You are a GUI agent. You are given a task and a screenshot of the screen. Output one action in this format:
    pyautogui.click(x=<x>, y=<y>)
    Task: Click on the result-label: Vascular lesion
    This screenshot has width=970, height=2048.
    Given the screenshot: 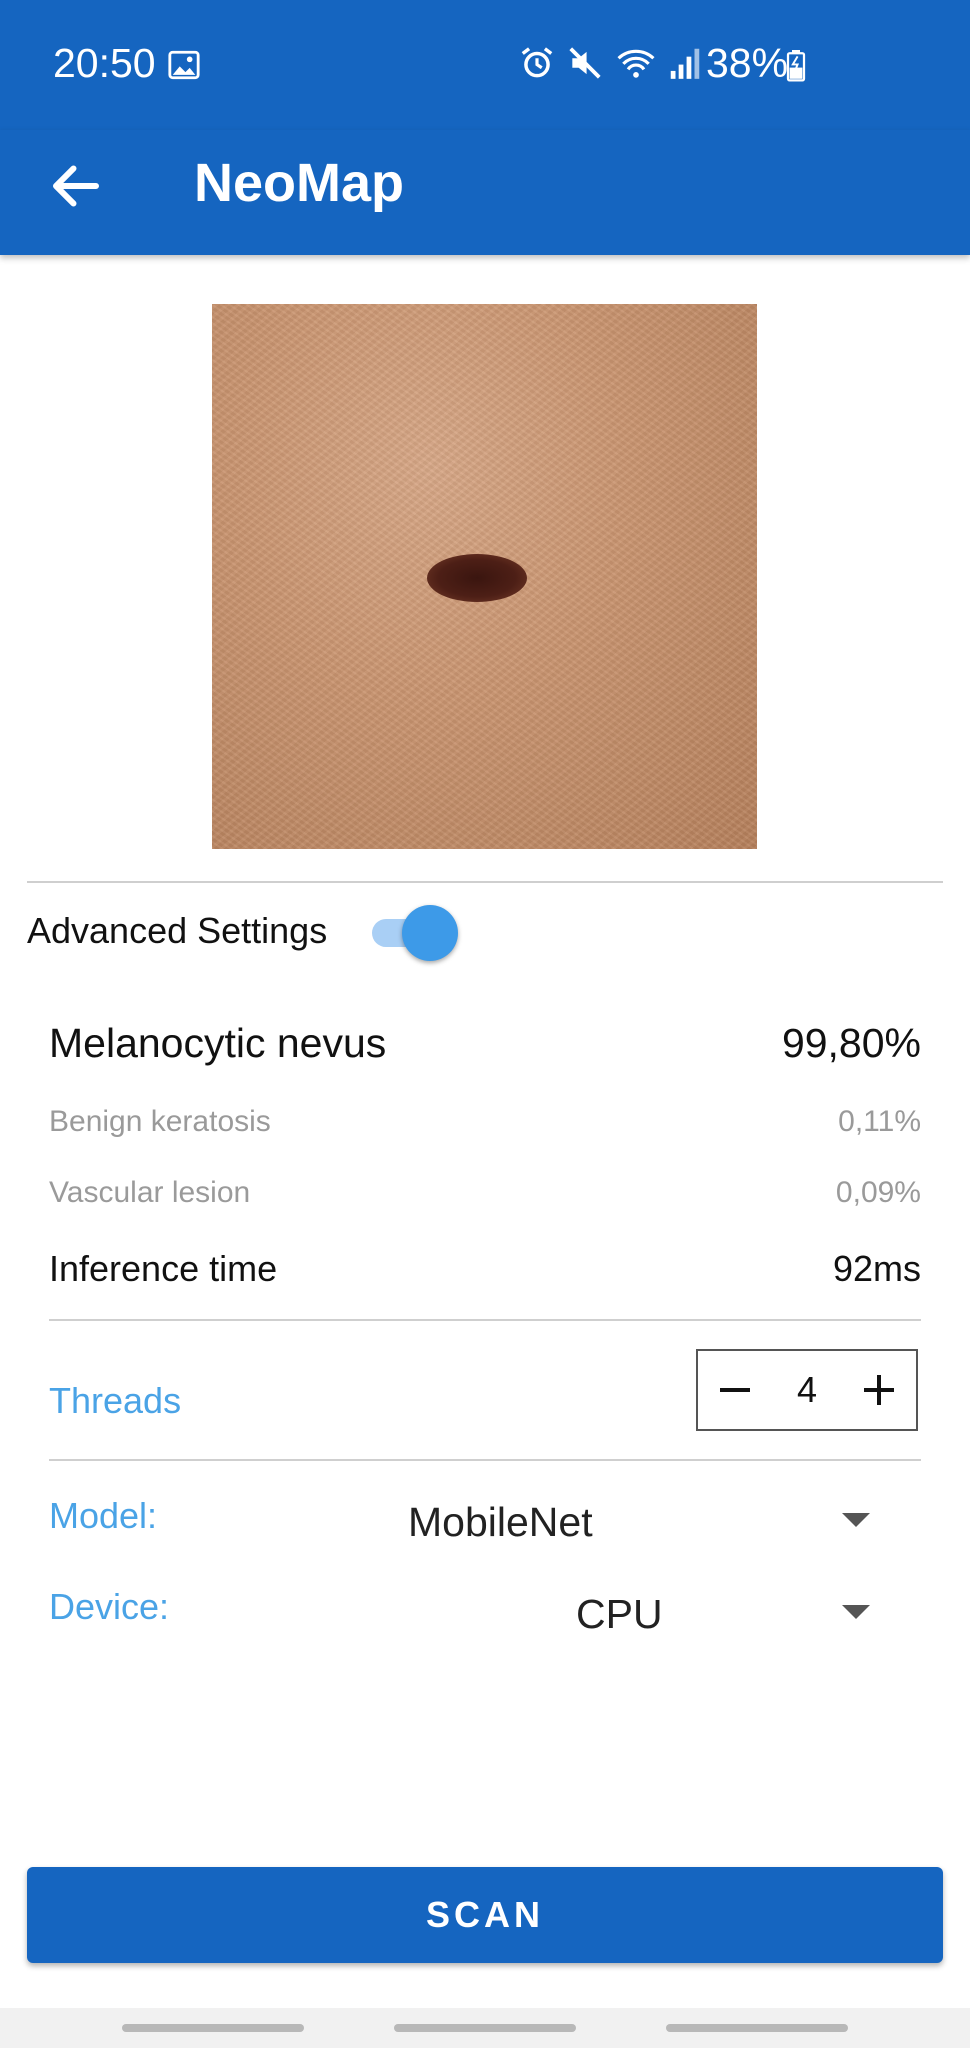 What is the action you would take?
    pyautogui.click(x=150, y=1192)
    